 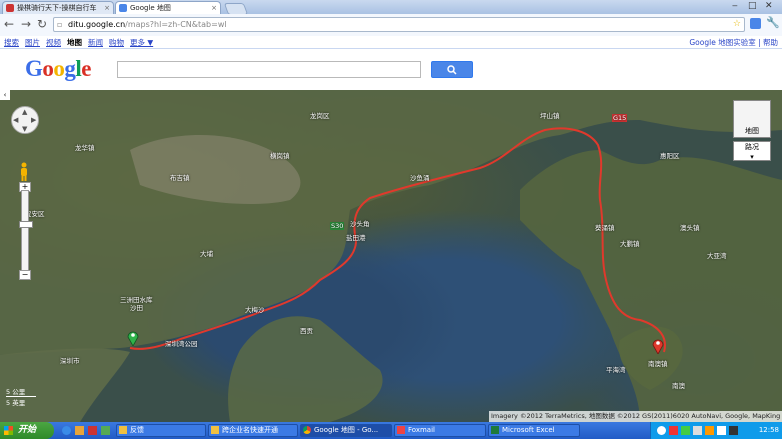 I want to click on reload-icon: ↻, so click(x=42, y=24).